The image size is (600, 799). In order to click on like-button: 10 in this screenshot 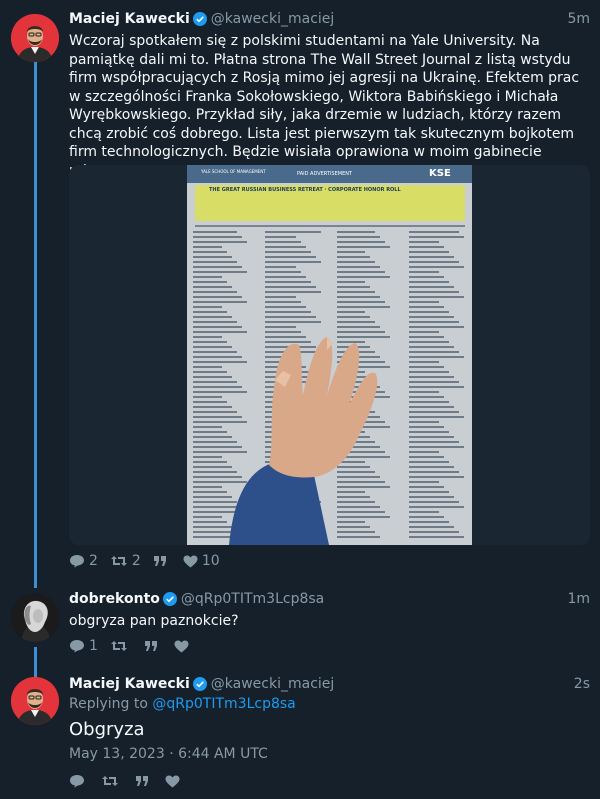, I will do `click(201, 561)`.